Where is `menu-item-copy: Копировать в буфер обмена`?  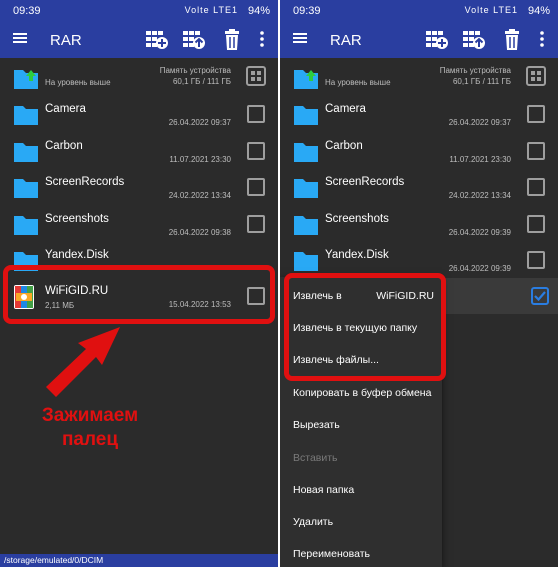 menu-item-copy: Копировать в буфер обмена is located at coordinates (362, 393).